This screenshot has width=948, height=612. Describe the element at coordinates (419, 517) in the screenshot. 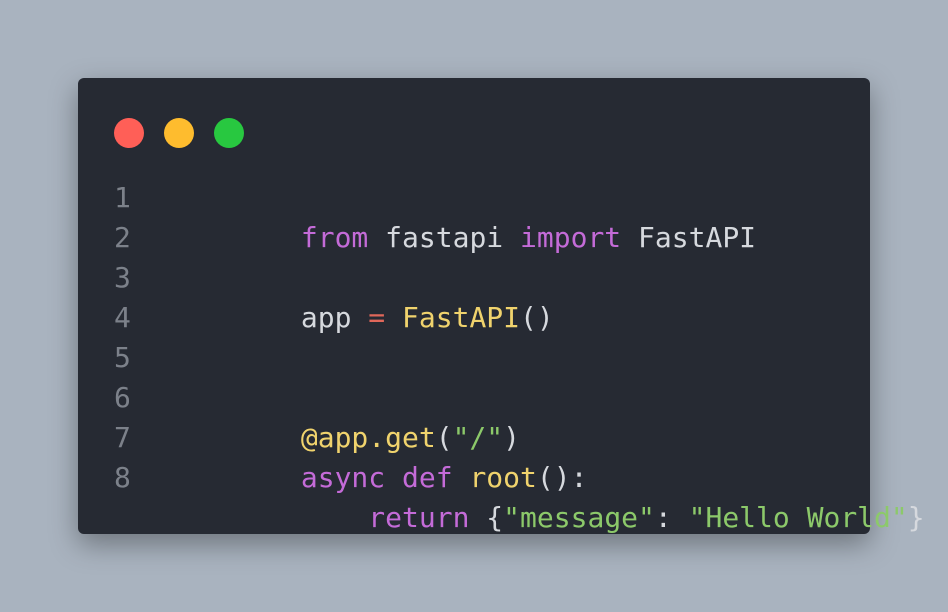

I see `code-token: return` at that location.